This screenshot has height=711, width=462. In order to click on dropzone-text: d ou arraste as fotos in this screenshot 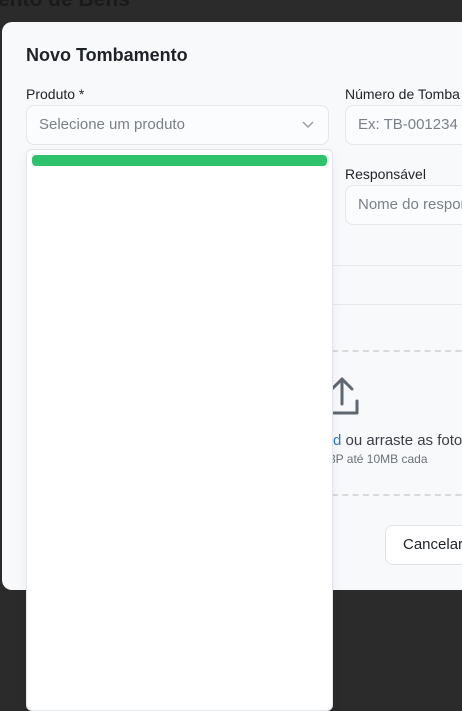, I will do `click(397, 440)`.